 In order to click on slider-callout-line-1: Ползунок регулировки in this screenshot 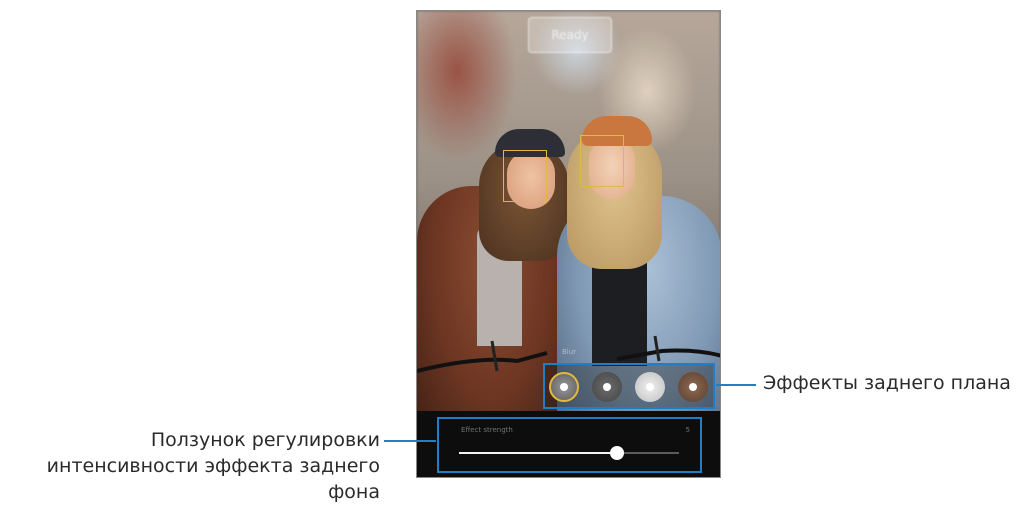, I will do `click(265, 440)`.